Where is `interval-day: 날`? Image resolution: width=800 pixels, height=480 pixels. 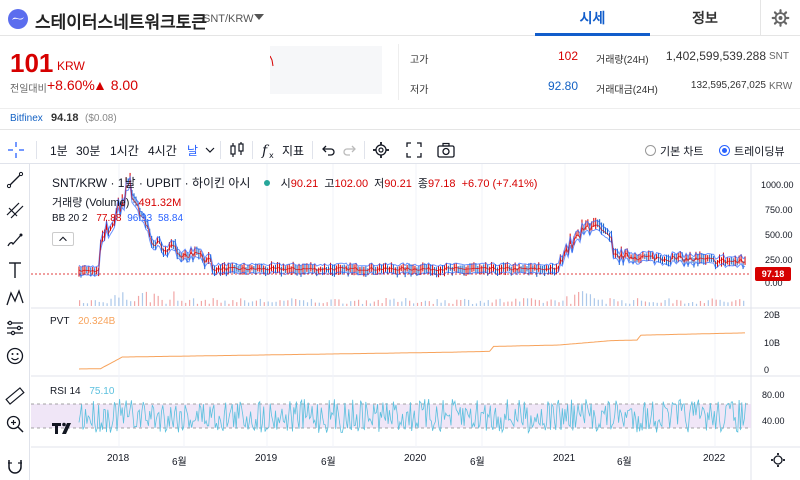 interval-day: 날 is located at coordinates (192, 150).